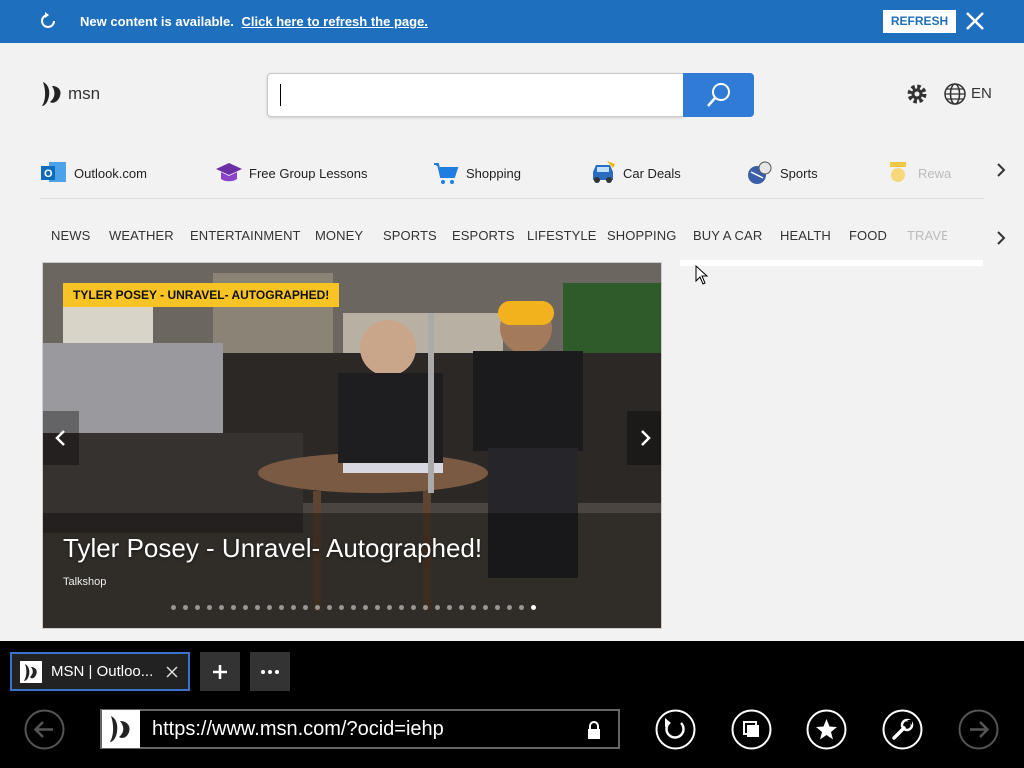 This screenshot has height=768, width=1024. What do you see at coordinates (919, 21) in the screenshot?
I see `refresh-button: REFRESH` at bounding box center [919, 21].